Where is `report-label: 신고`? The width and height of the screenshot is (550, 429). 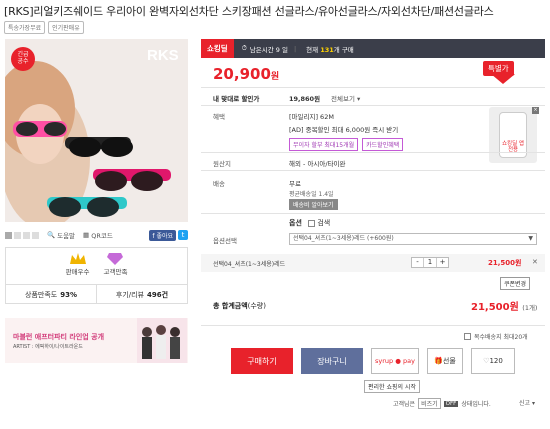
report-label: 신고 is located at coordinates (525, 403).